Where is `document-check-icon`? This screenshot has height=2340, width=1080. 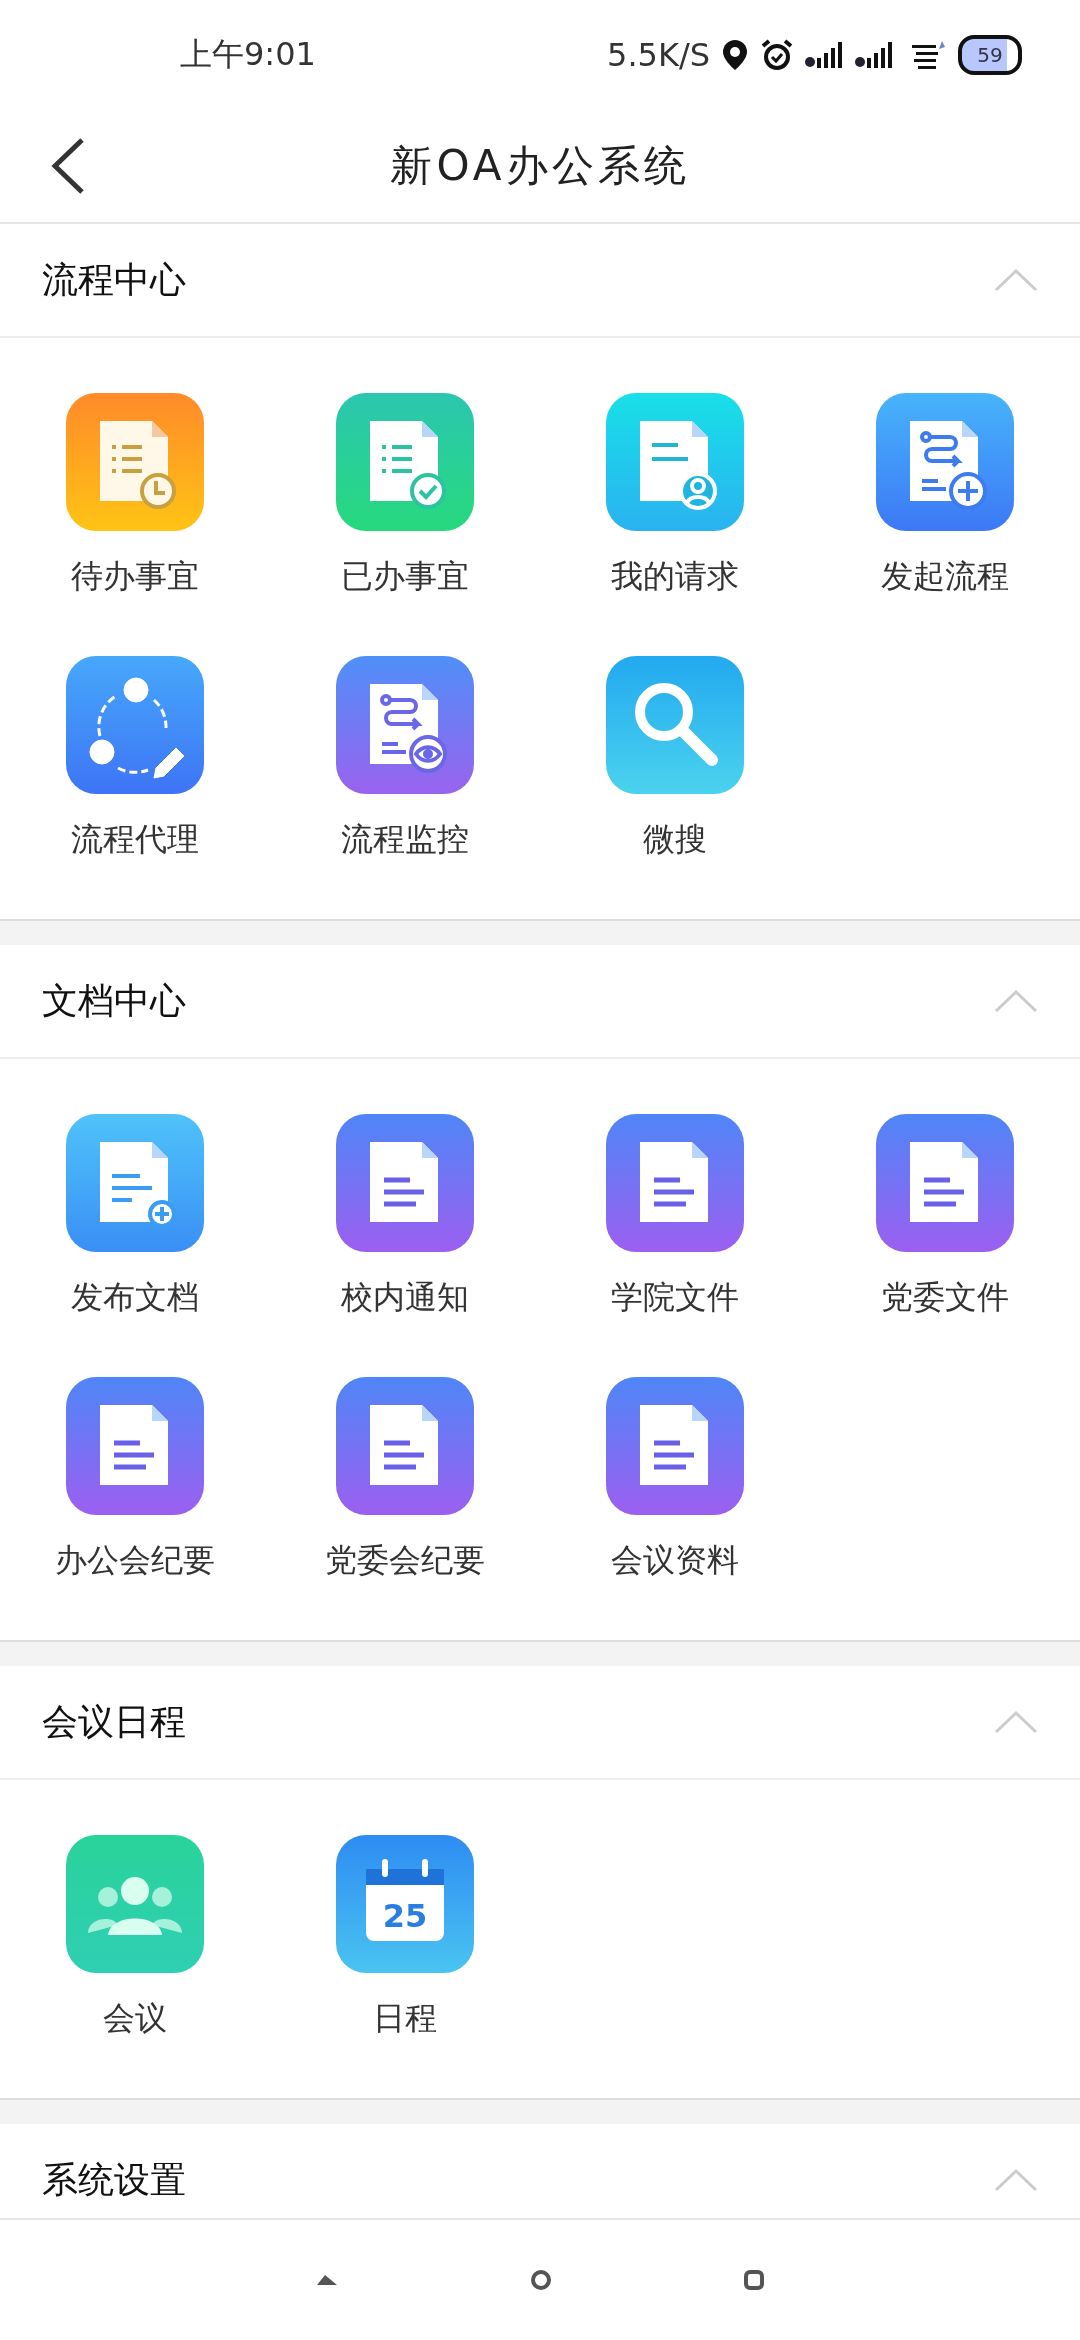
document-check-icon is located at coordinates (405, 462).